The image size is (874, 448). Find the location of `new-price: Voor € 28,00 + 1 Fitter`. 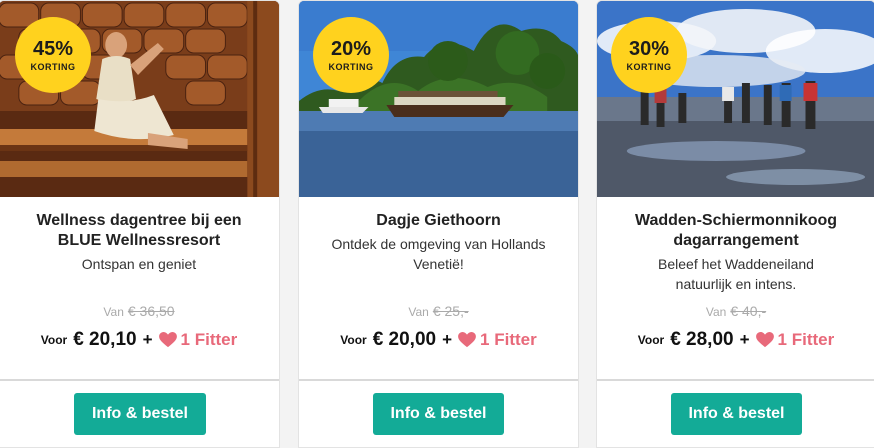

new-price: Voor € 28,00 + 1 Fitter is located at coordinates (735, 340).